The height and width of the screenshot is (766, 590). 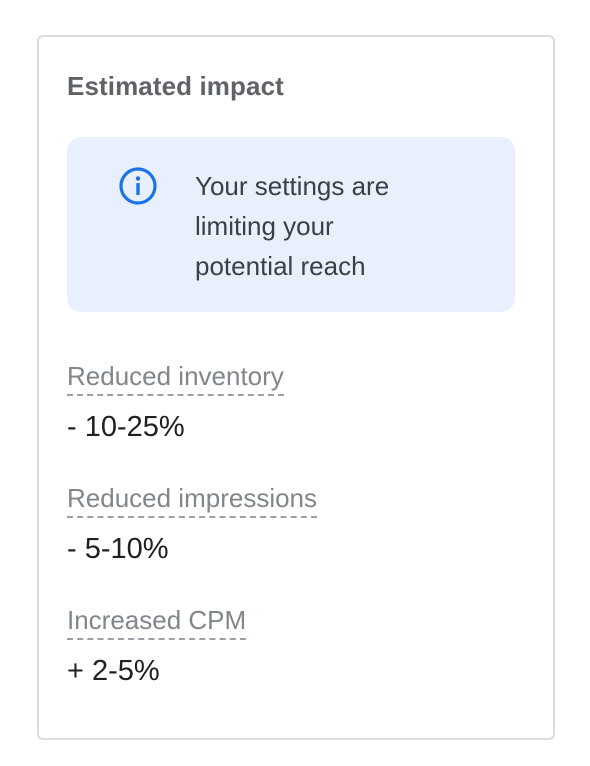 What do you see at coordinates (118, 549) in the screenshot?
I see `metric-value: - 5-10%` at bounding box center [118, 549].